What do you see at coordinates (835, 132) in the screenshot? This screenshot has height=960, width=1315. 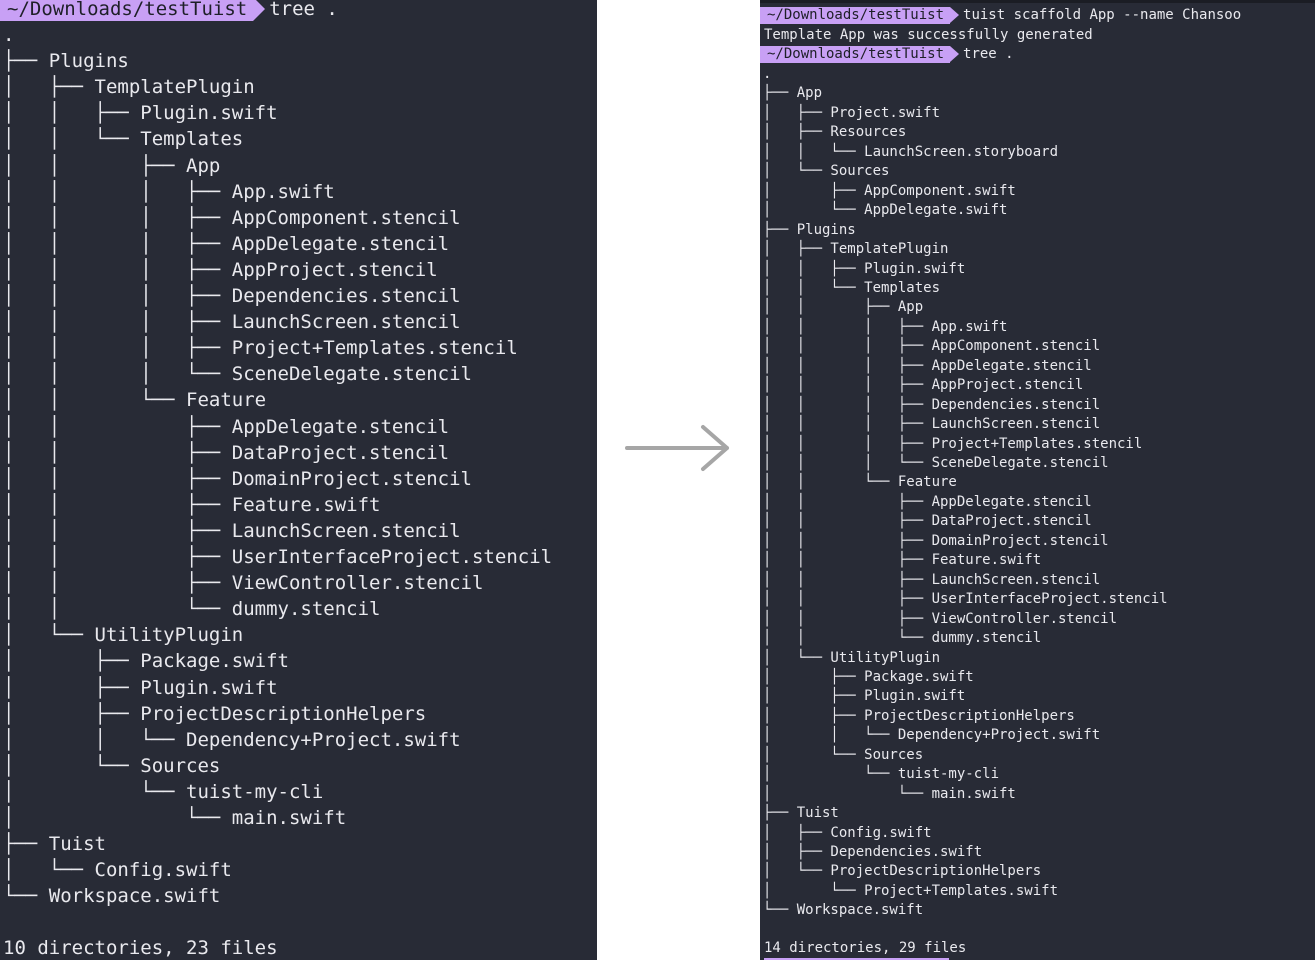 I see `tree-line: │ ├── Resources` at bounding box center [835, 132].